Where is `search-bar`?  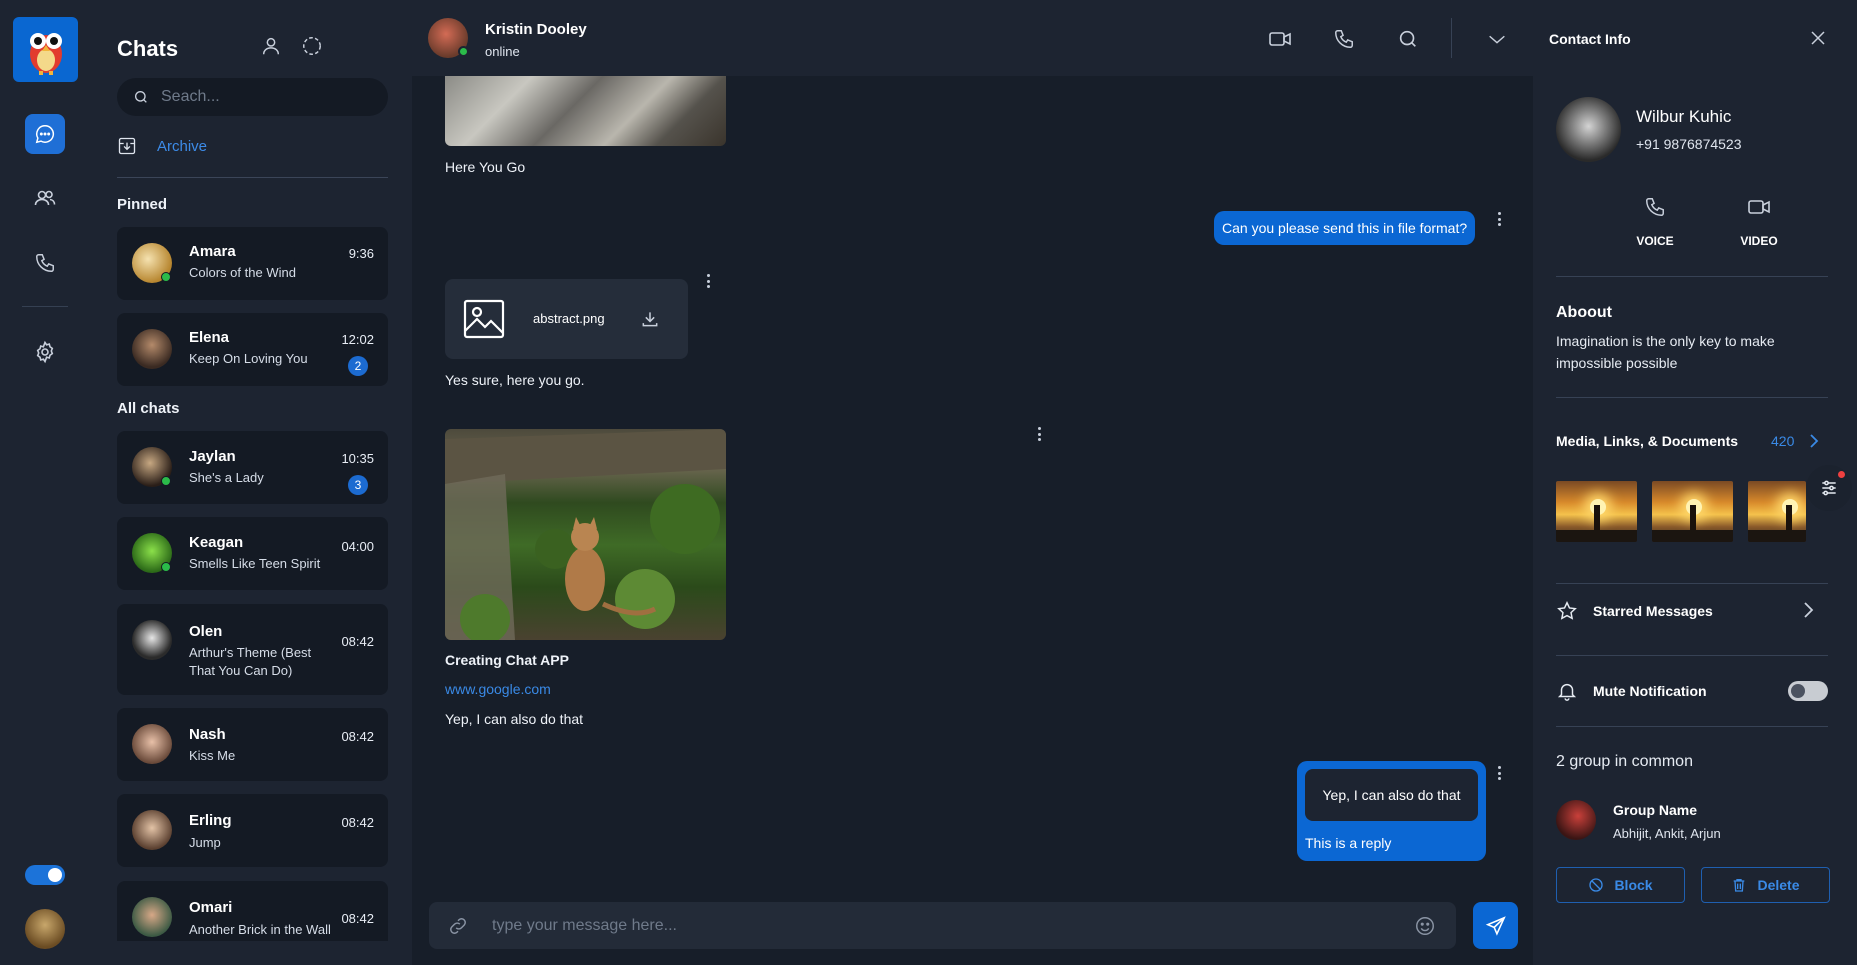 search-bar is located at coordinates (252, 97).